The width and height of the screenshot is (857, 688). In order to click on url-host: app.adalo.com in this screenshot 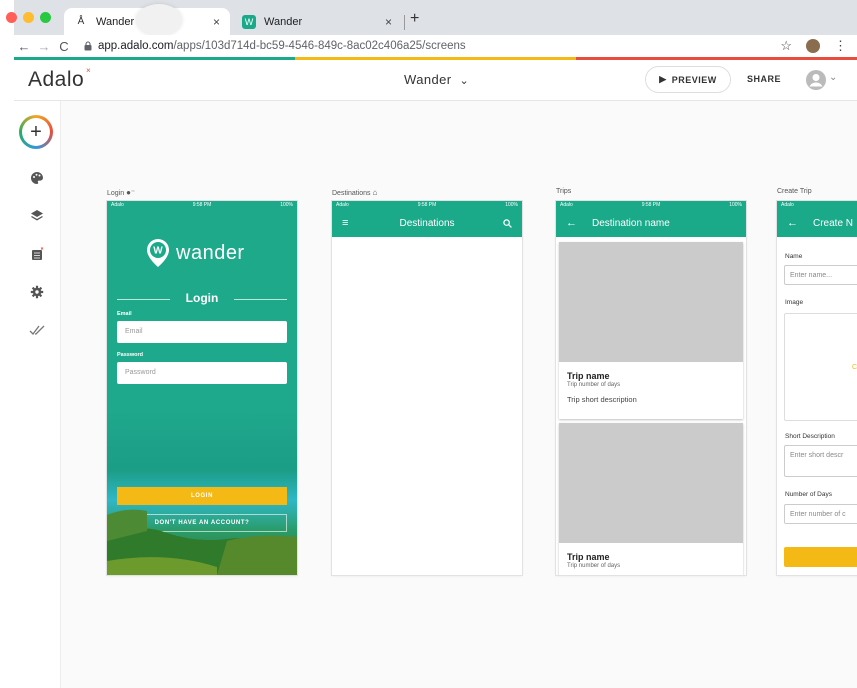, I will do `click(136, 46)`.